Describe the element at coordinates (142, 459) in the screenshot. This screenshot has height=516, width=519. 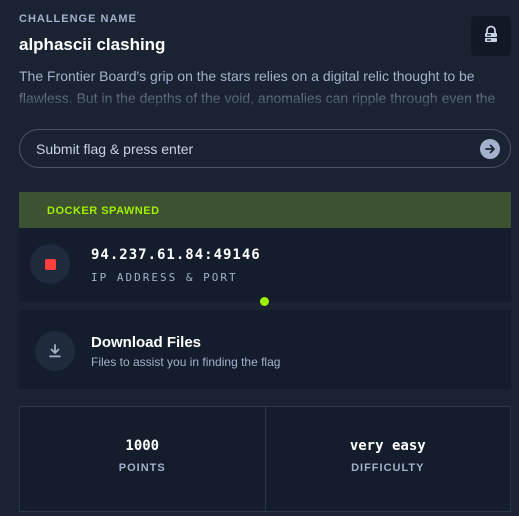
I see `points-stat: 1000 POINTS` at that location.